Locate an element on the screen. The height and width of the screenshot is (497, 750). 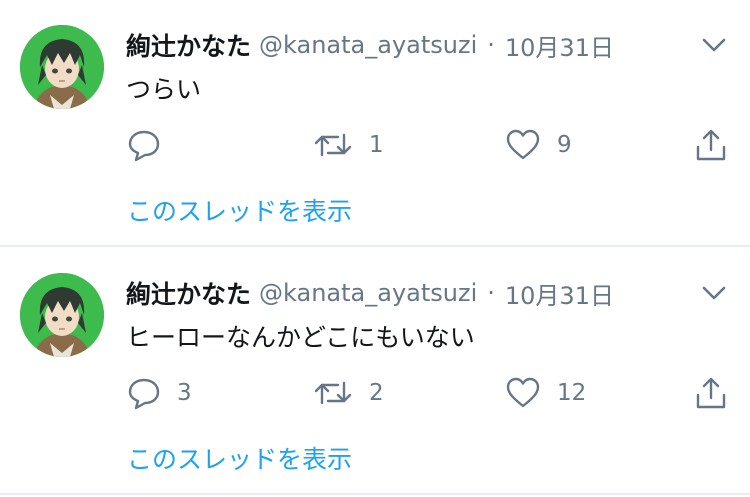
like-count: 9 is located at coordinates (564, 145).